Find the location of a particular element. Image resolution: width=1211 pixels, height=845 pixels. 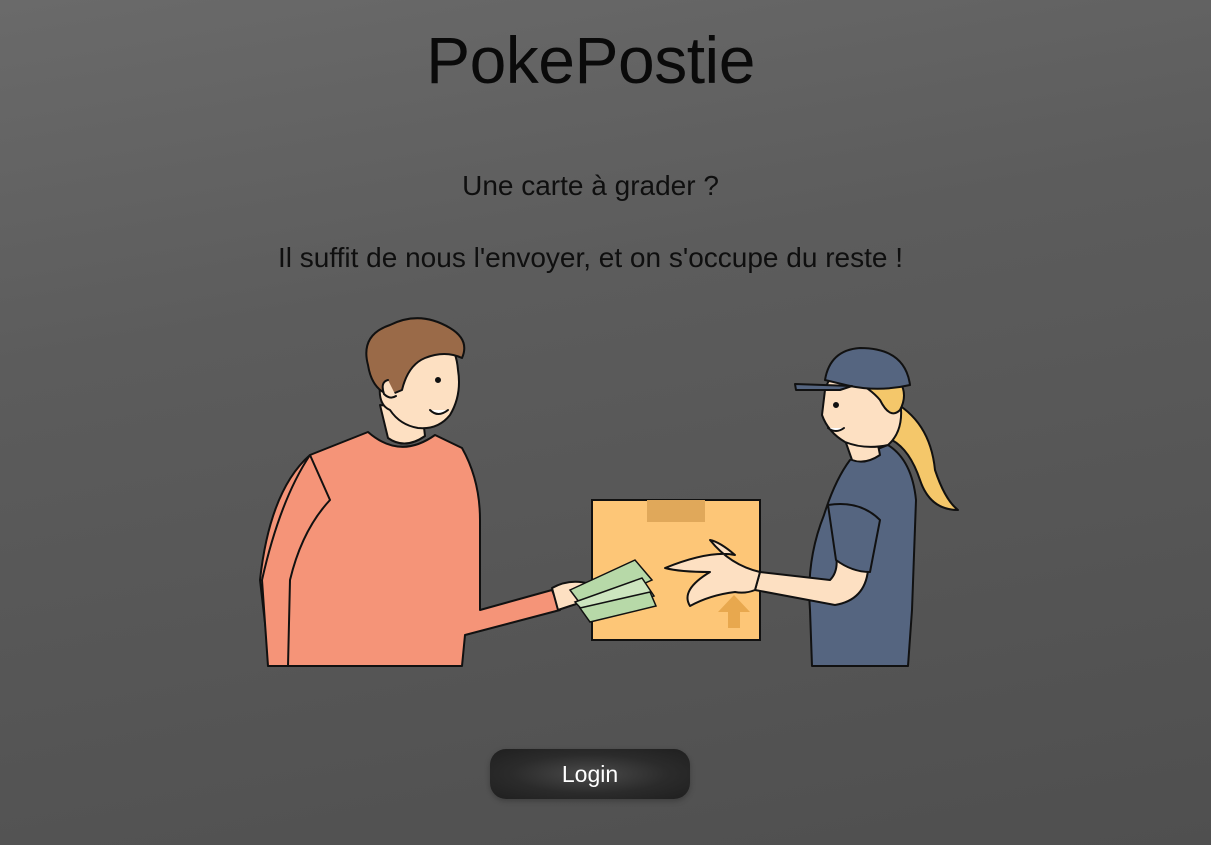

login-button: Login is located at coordinates (590, 774).